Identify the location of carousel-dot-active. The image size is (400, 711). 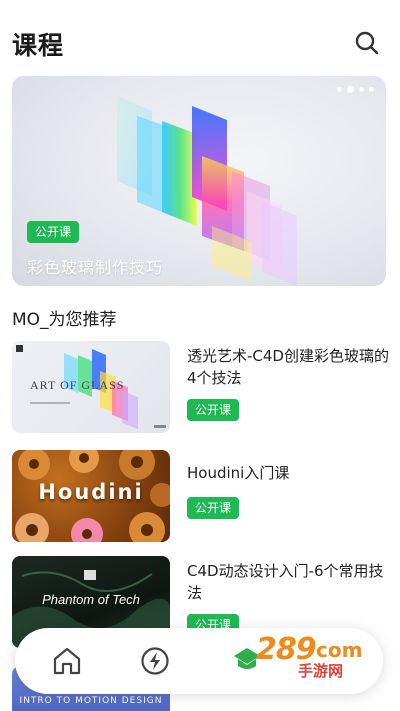
(350, 89).